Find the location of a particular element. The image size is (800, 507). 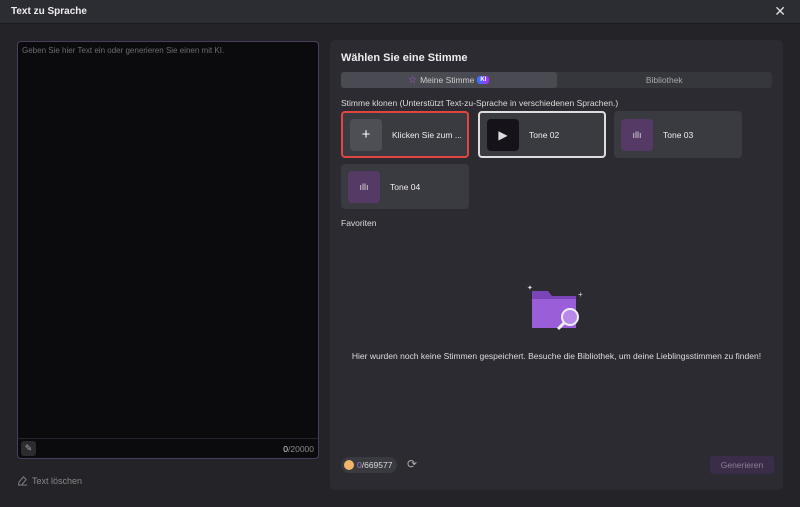

char-count: 0/20000 is located at coordinates (298, 449).